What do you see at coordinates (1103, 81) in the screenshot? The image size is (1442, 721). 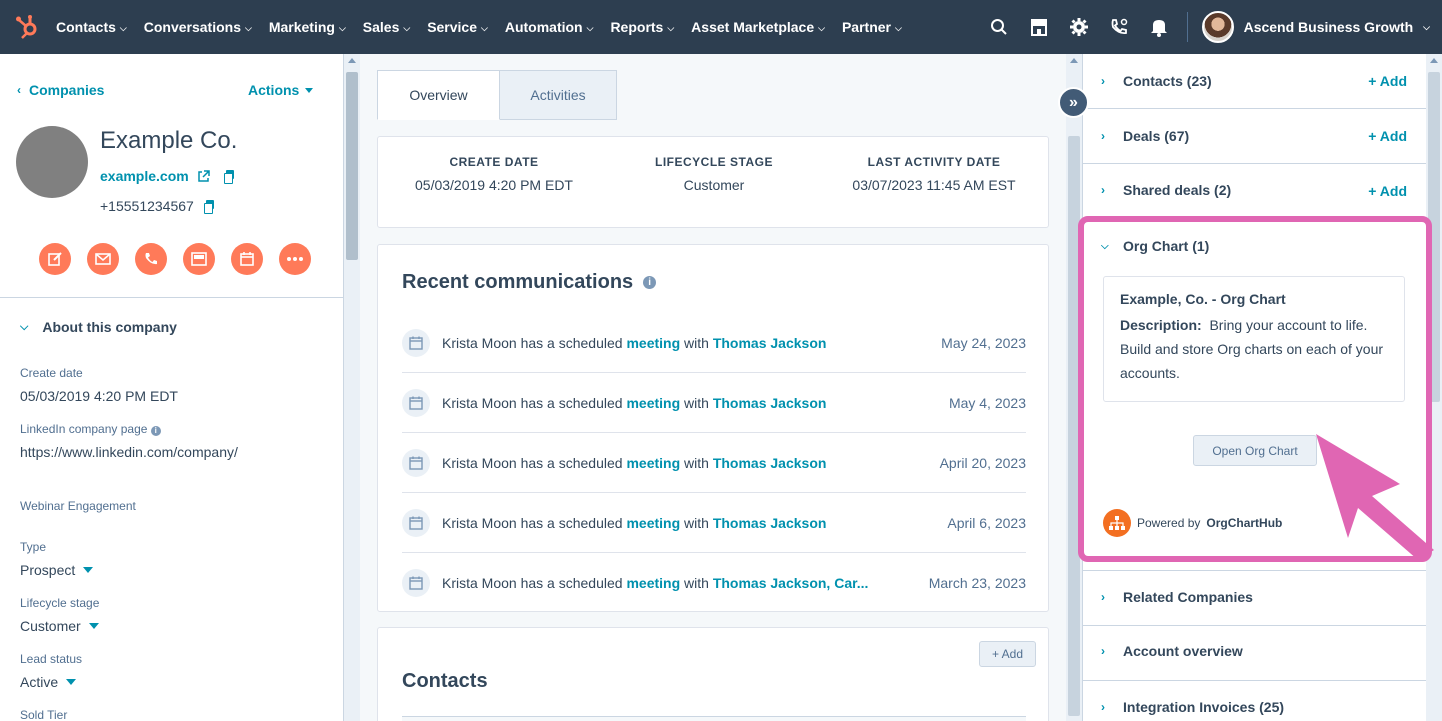 I see `chevron-right-icon: ›` at bounding box center [1103, 81].